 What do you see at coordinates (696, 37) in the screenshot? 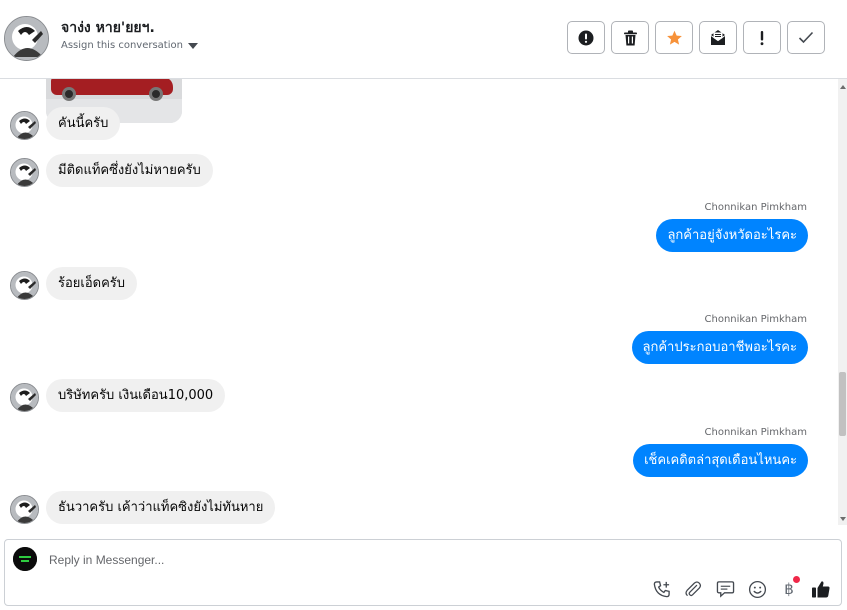
I see `header-actions` at bounding box center [696, 37].